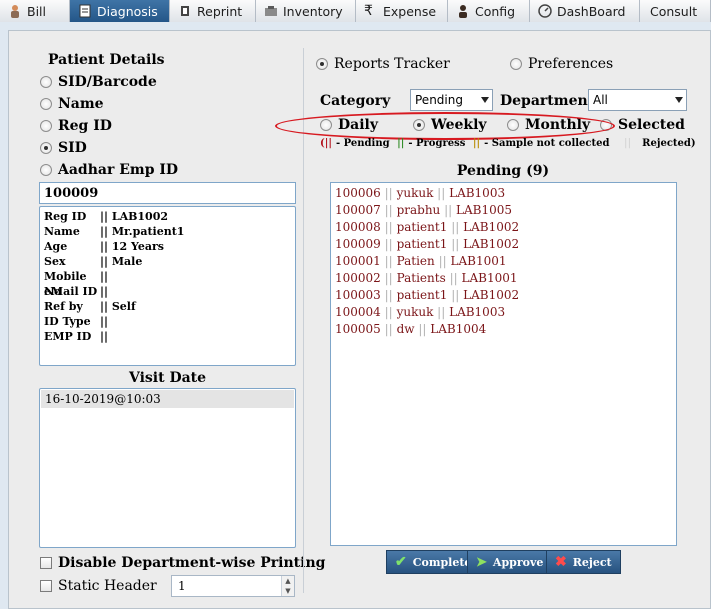 Image resolution: width=711 pixels, height=609 pixels. Describe the element at coordinates (392, 64) in the screenshot. I see `radio-label: Reports Tracker` at that location.